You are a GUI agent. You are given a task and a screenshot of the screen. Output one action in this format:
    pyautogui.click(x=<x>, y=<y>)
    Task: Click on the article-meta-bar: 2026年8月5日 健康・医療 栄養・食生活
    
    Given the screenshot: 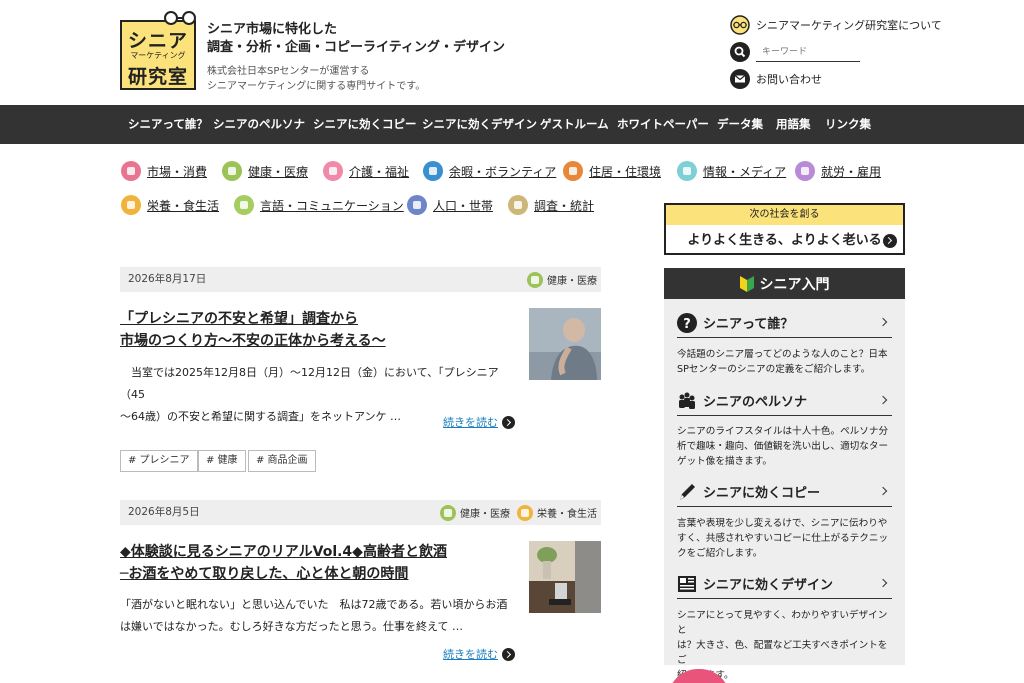 What is the action you would take?
    pyautogui.click(x=360, y=512)
    